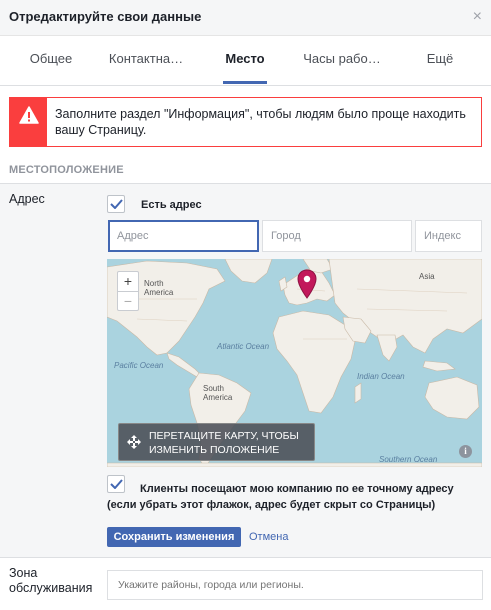  I want to click on map-zoom-control: + −, so click(128, 291).